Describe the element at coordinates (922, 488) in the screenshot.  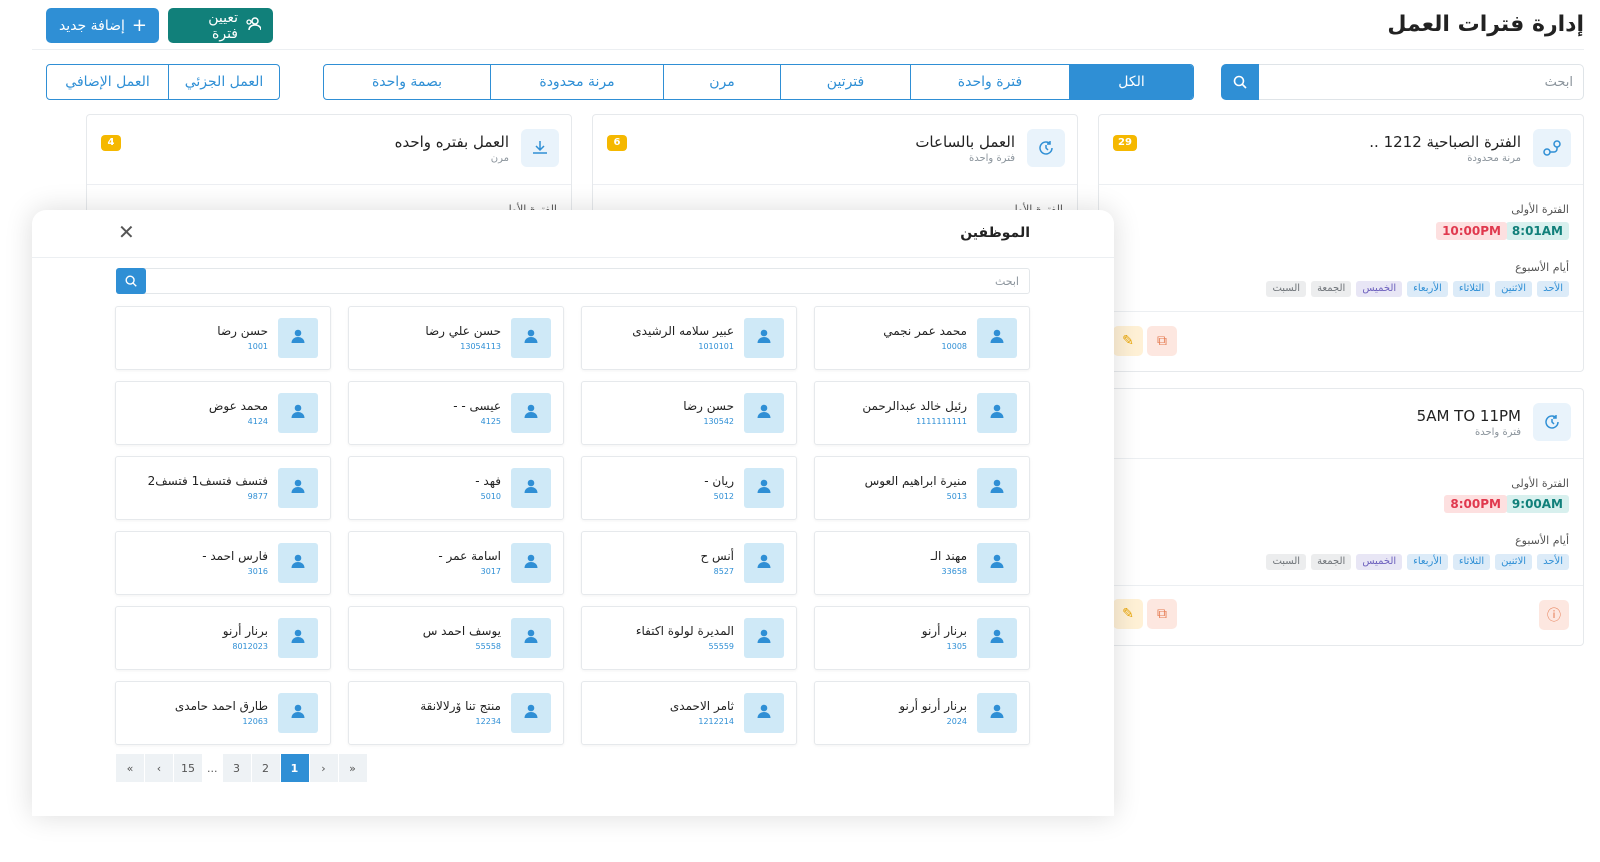
I see `employee-card: منيرة ابراهيم العوس 5013` at that location.